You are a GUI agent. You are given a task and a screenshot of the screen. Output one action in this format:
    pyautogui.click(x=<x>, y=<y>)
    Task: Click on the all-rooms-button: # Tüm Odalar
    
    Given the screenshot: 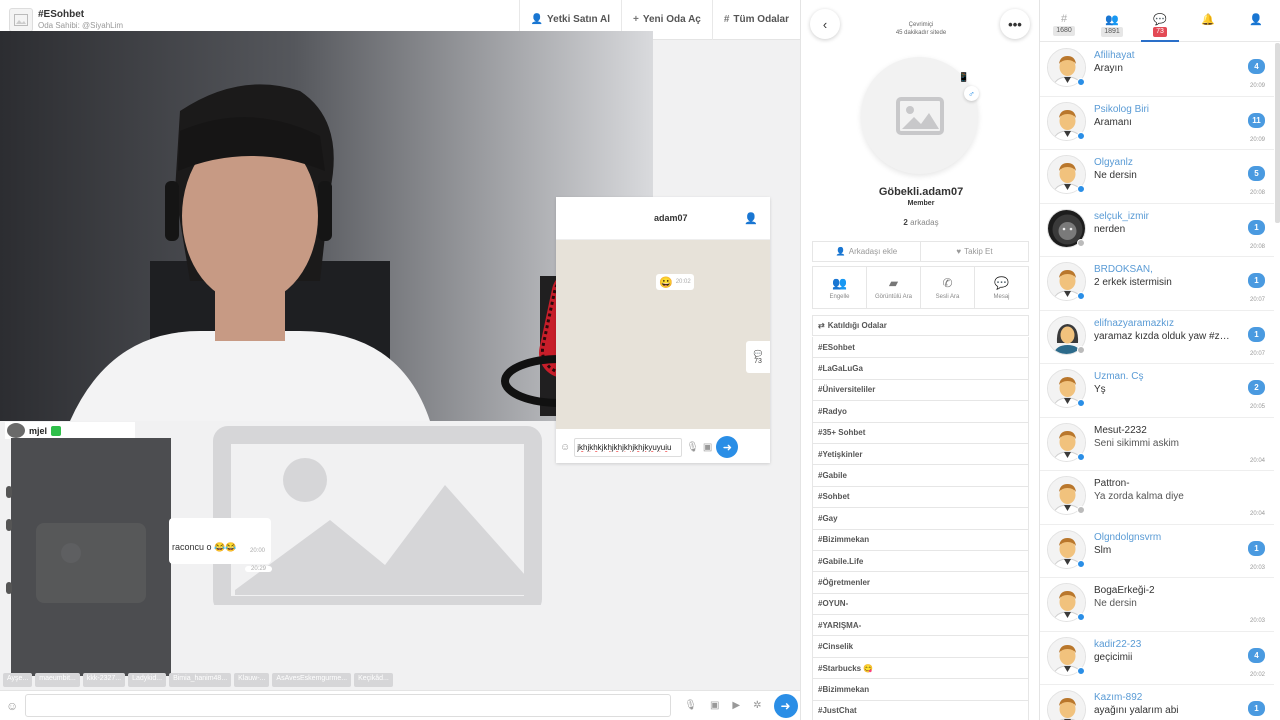 What is the action you would take?
    pyautogui.click(x=755, y=20)
    